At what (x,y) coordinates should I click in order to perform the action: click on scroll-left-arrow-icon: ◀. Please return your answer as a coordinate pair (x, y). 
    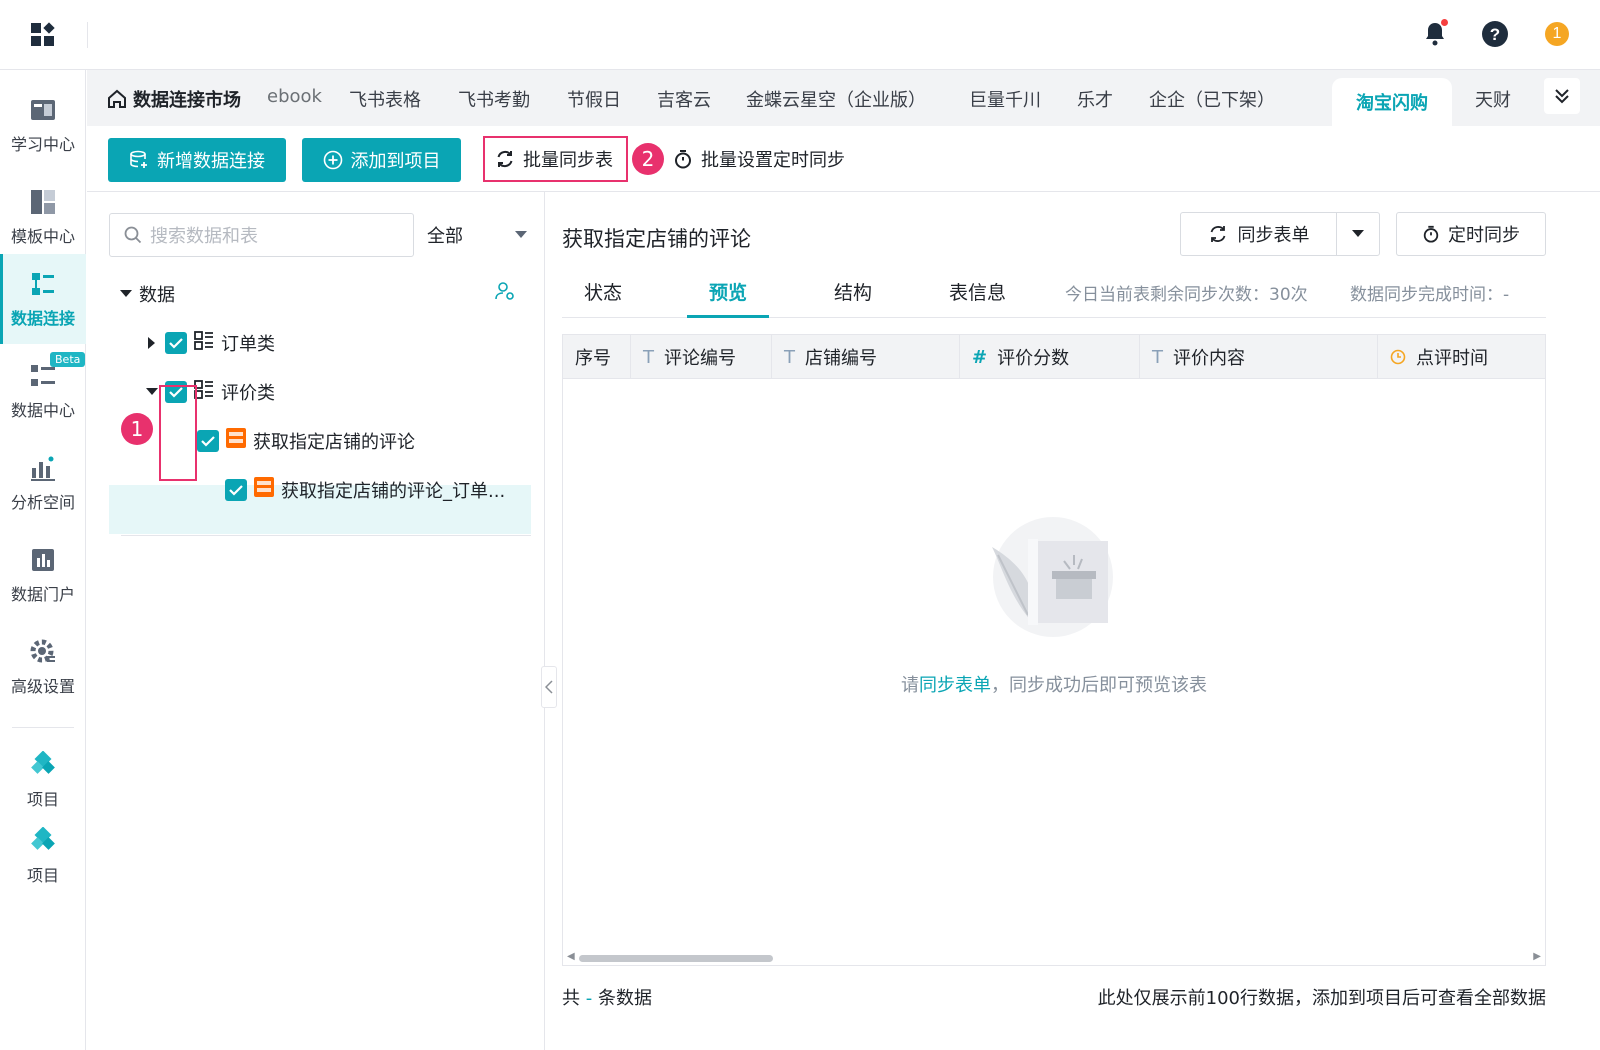
    Looking at the image, I should click on (571, 956).